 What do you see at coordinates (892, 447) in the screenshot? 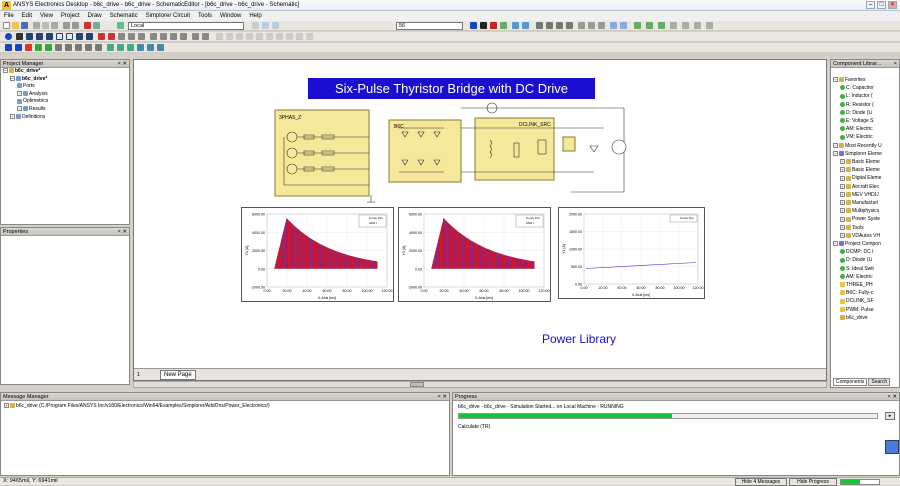
I see `abort-icon` at bounding box center [892, 447].